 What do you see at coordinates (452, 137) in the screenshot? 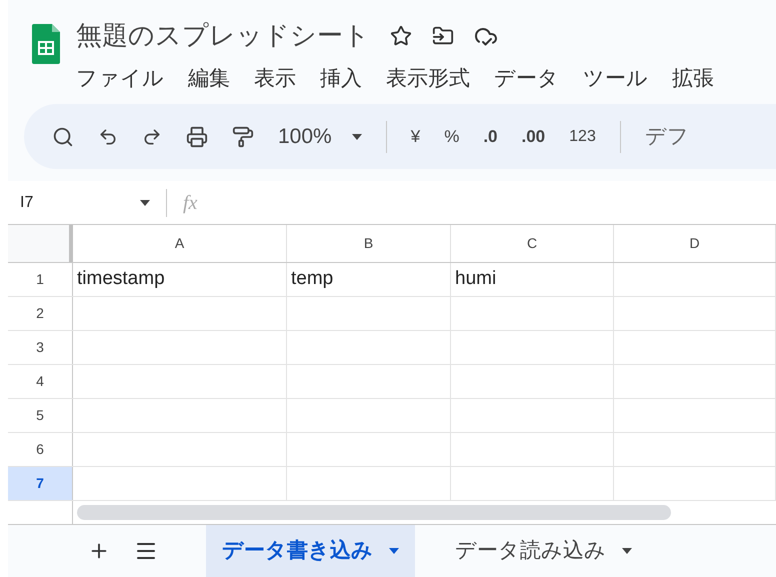
I see `percent-button: %` at bounding box center [452, 137].